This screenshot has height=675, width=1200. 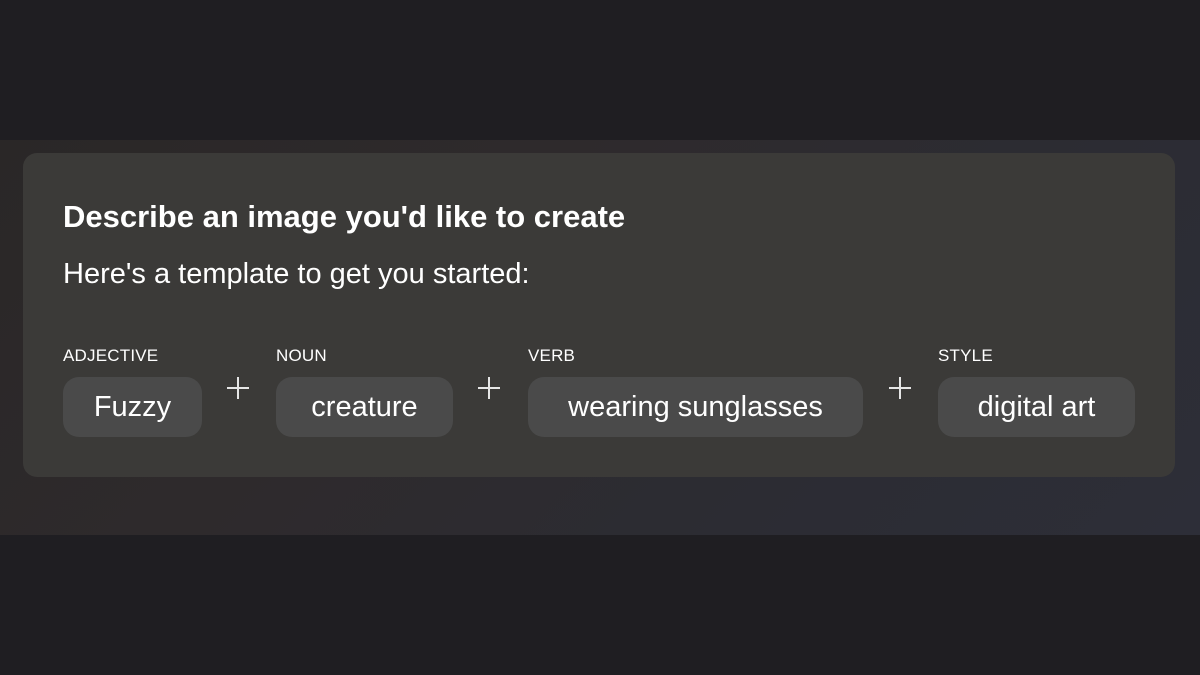 I want to click on style-chip: digital art, so click(x=1036, y=407).